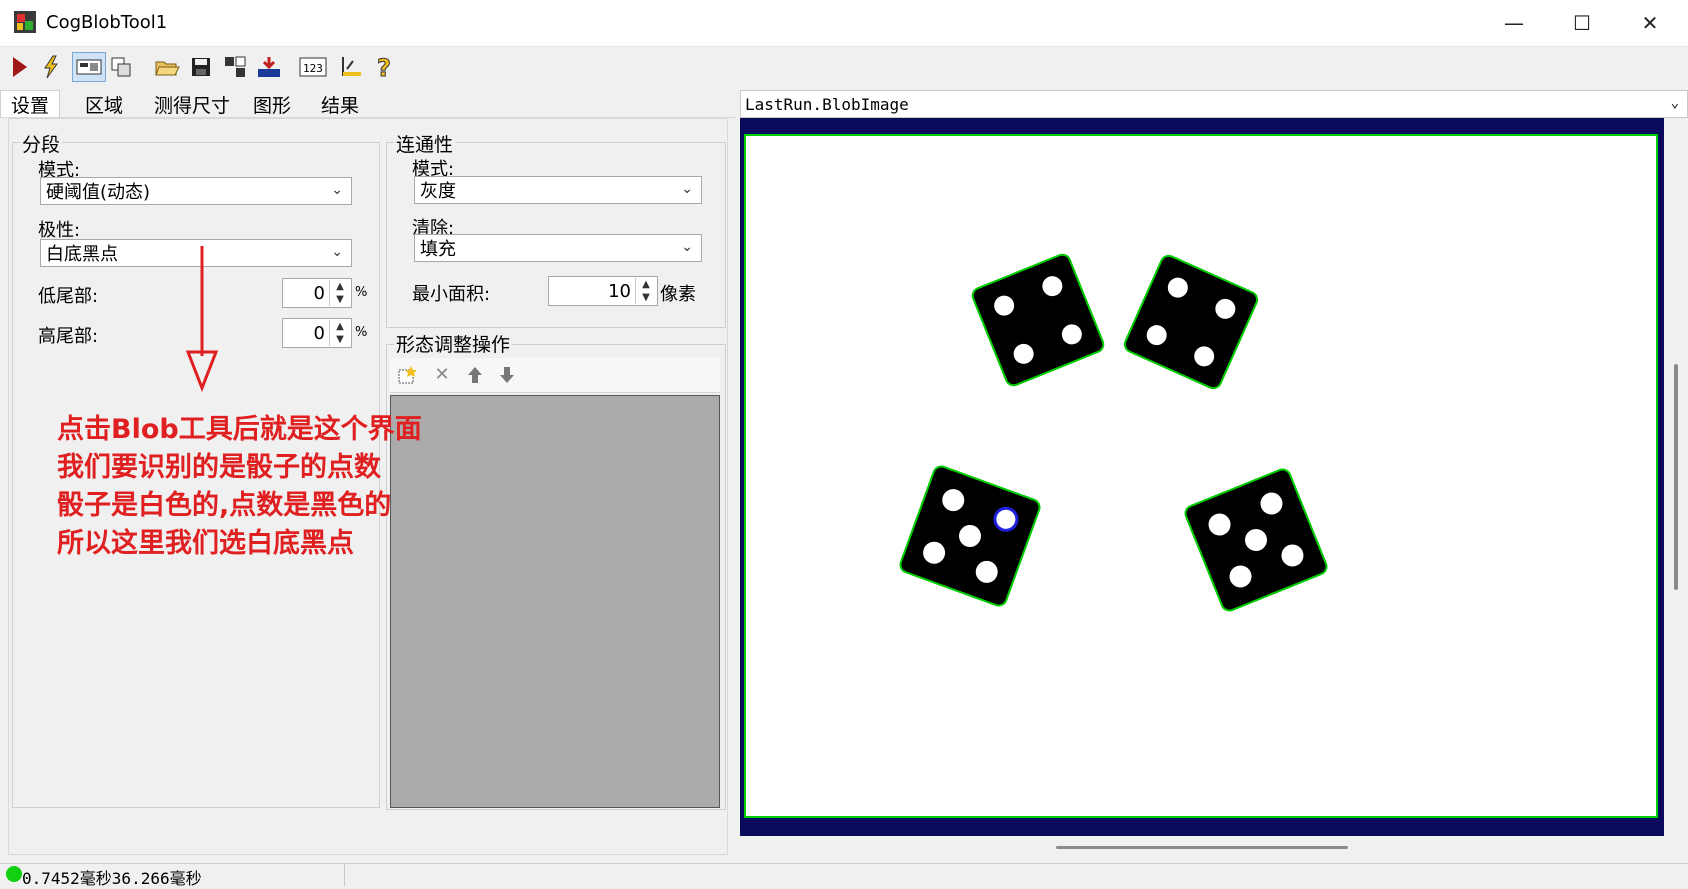 This screenshot has width=1688, height=889. Describe the element at coordinates (1214, 104) in the screenshot. I see `image-selector: LastRun.BlobImage ⌄` at that location.